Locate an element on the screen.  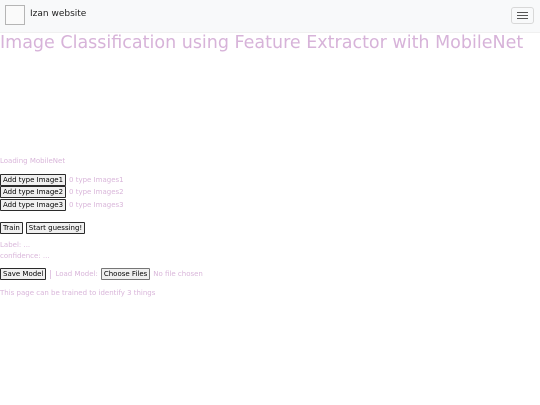
action-buttons: Train Start guessing! is located at coordinates (43, 228).